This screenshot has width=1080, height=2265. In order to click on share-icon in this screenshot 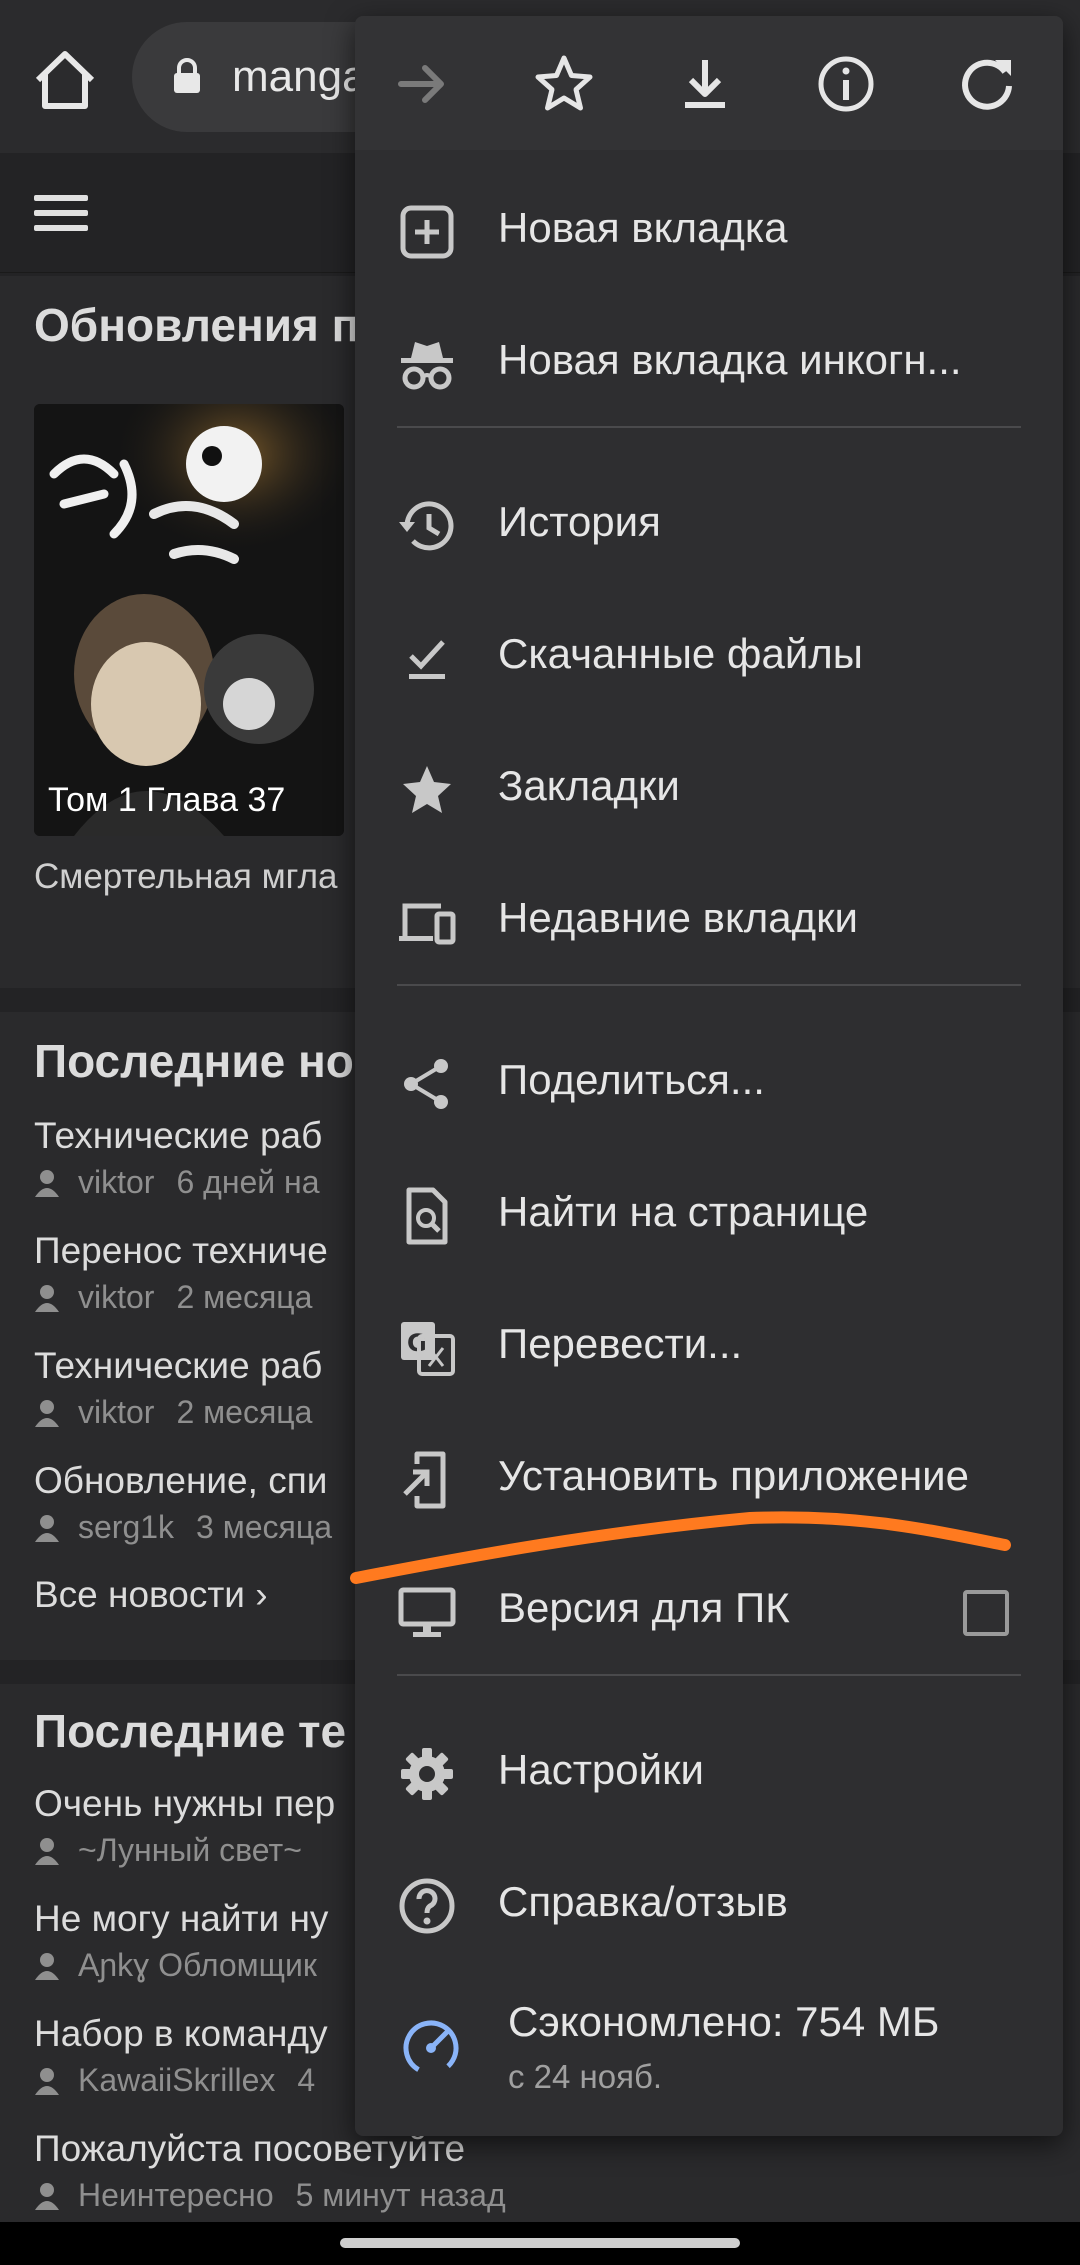, I will do `click(426, 1084)`.